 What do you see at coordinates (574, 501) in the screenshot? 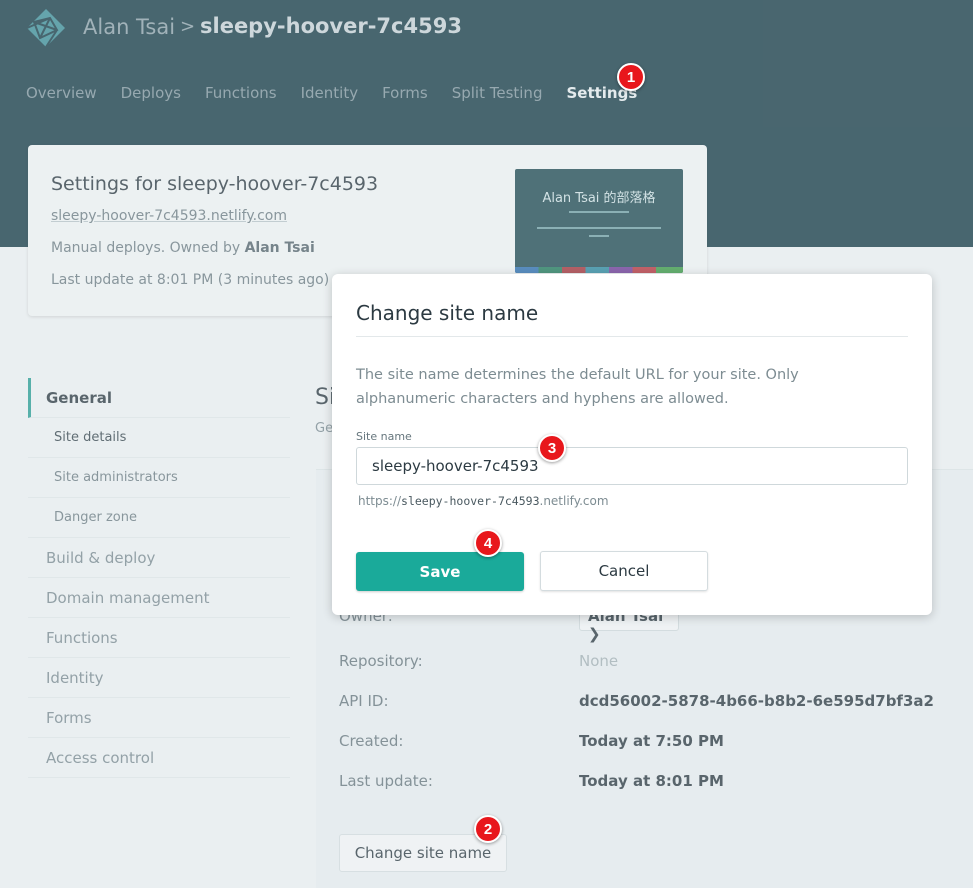
I see `url-suffix: .netlify.com` at bounding box center [574, 501].